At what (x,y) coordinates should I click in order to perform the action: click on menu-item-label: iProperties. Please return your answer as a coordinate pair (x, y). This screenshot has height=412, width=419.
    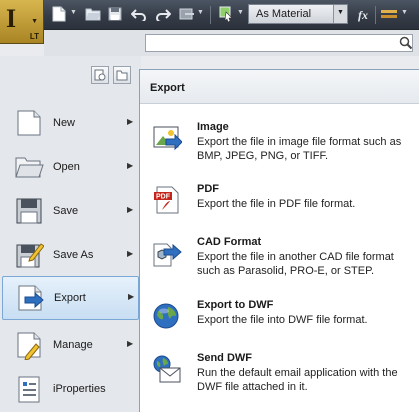
    Looking at the image, I should click on (79, 389).